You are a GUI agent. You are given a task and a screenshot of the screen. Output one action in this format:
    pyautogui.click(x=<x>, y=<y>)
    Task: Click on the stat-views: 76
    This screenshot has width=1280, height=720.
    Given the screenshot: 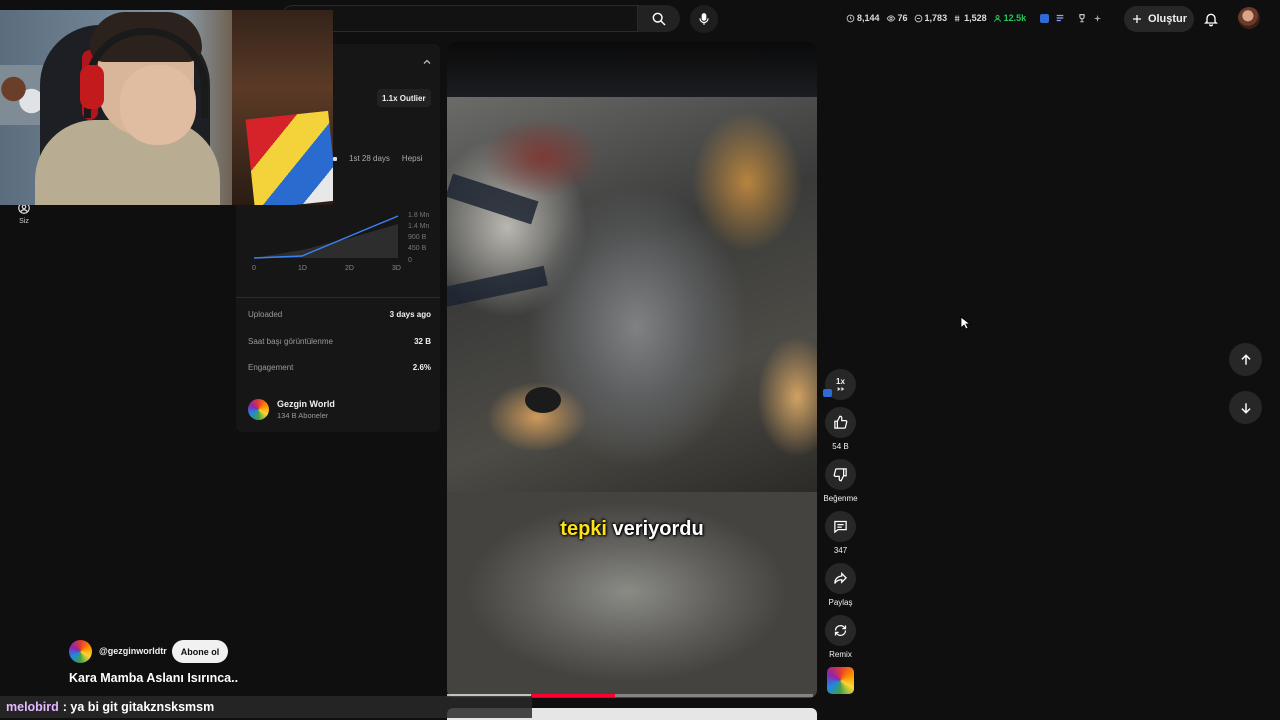 What is the action you would take?
    pyautogui.click(x=897, y=18)
    